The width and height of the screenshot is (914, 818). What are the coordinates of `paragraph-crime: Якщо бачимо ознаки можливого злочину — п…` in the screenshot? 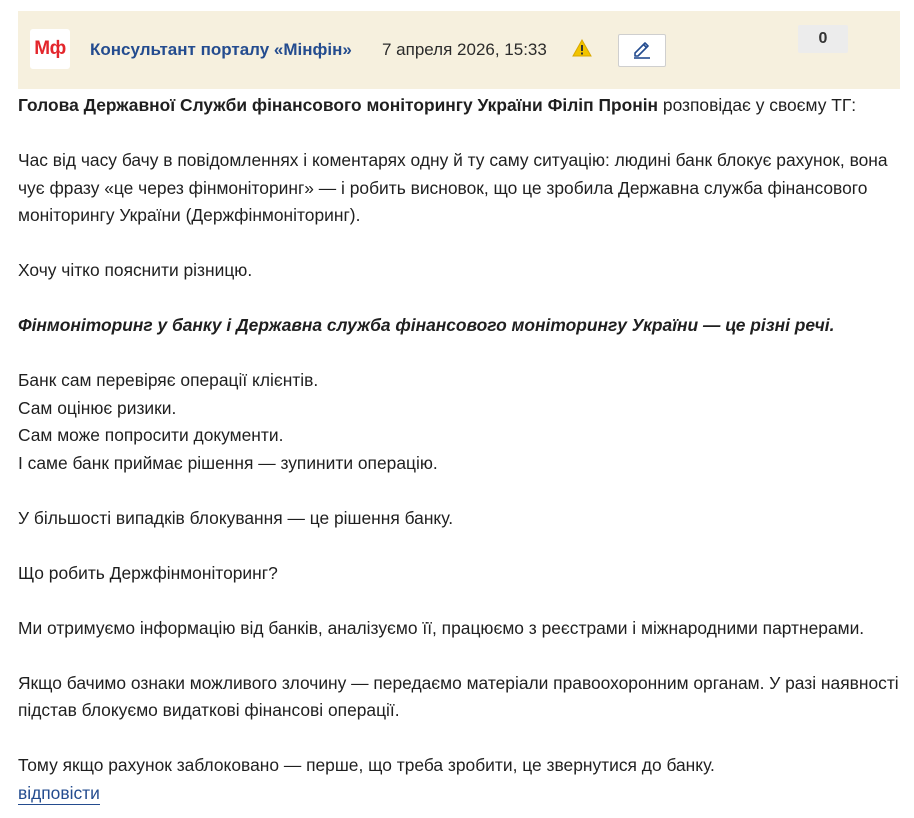 It's located at (458, 696).